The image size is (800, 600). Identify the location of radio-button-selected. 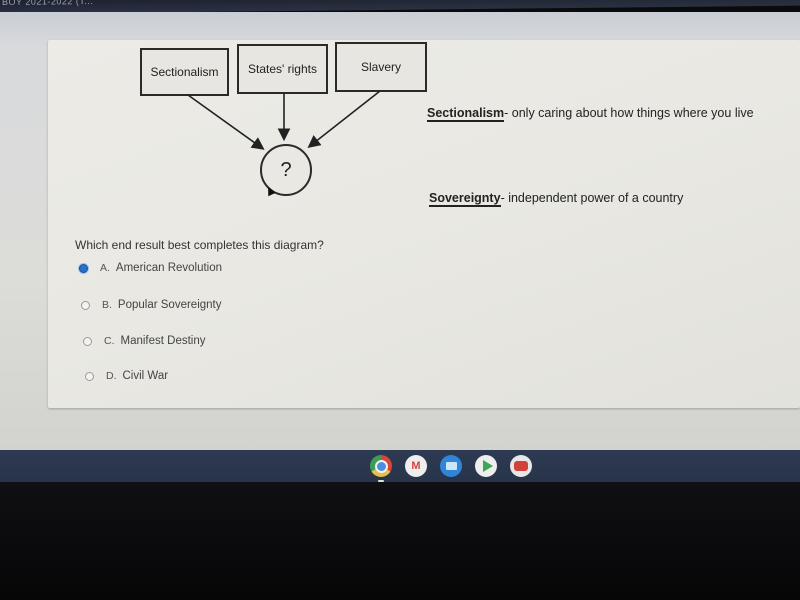
(83, 268).